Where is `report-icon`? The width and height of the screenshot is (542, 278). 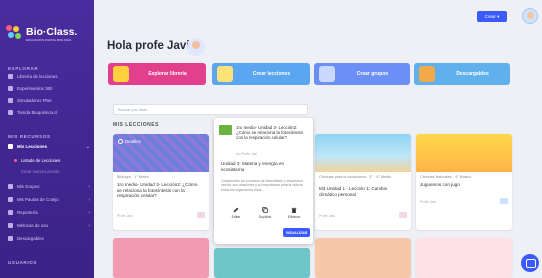
report-icon is located at coordinates (10, 212).